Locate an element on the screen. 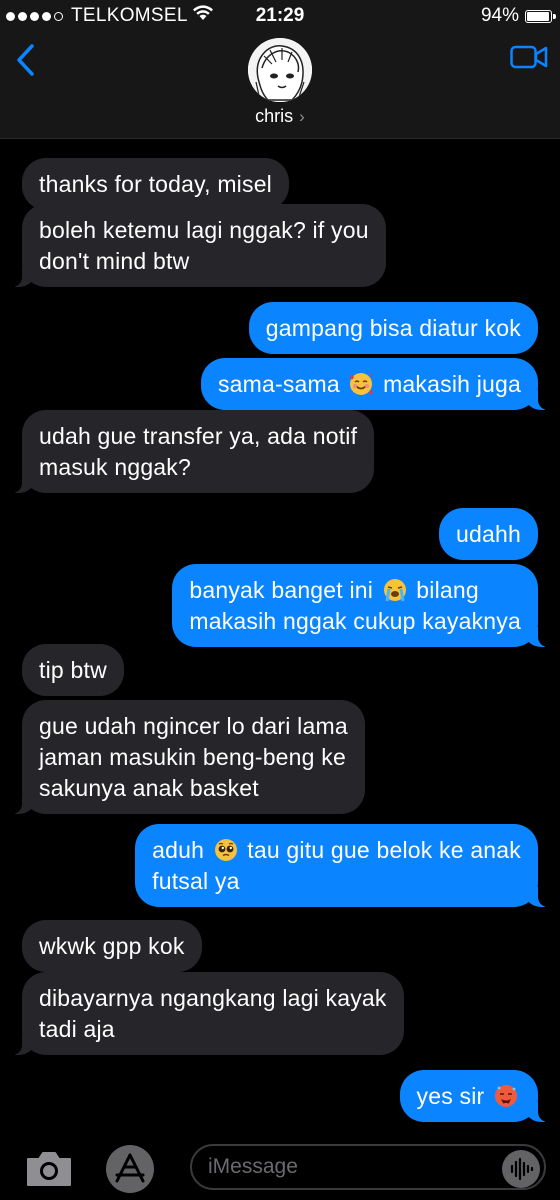  app-store-icon is located at coordinates (130, 1168).